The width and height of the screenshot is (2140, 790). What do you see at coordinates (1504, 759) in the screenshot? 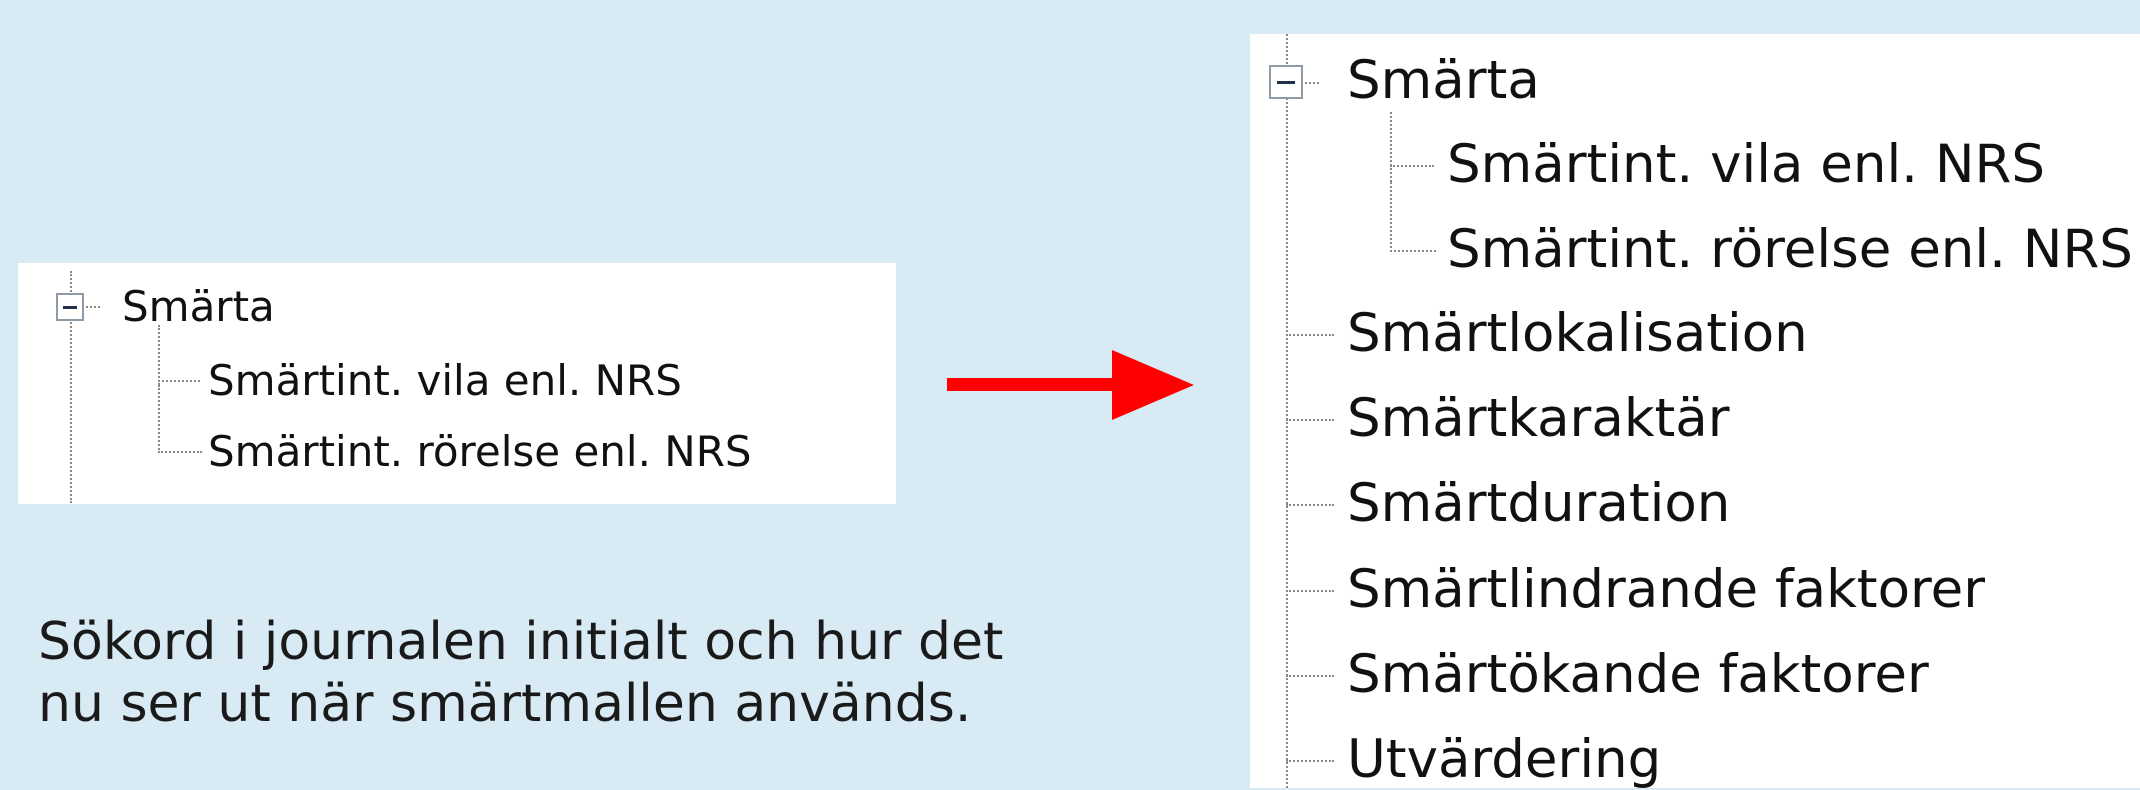
I see `tree-node-sibling: Utvärdering` at bounding box center [1504, 759].